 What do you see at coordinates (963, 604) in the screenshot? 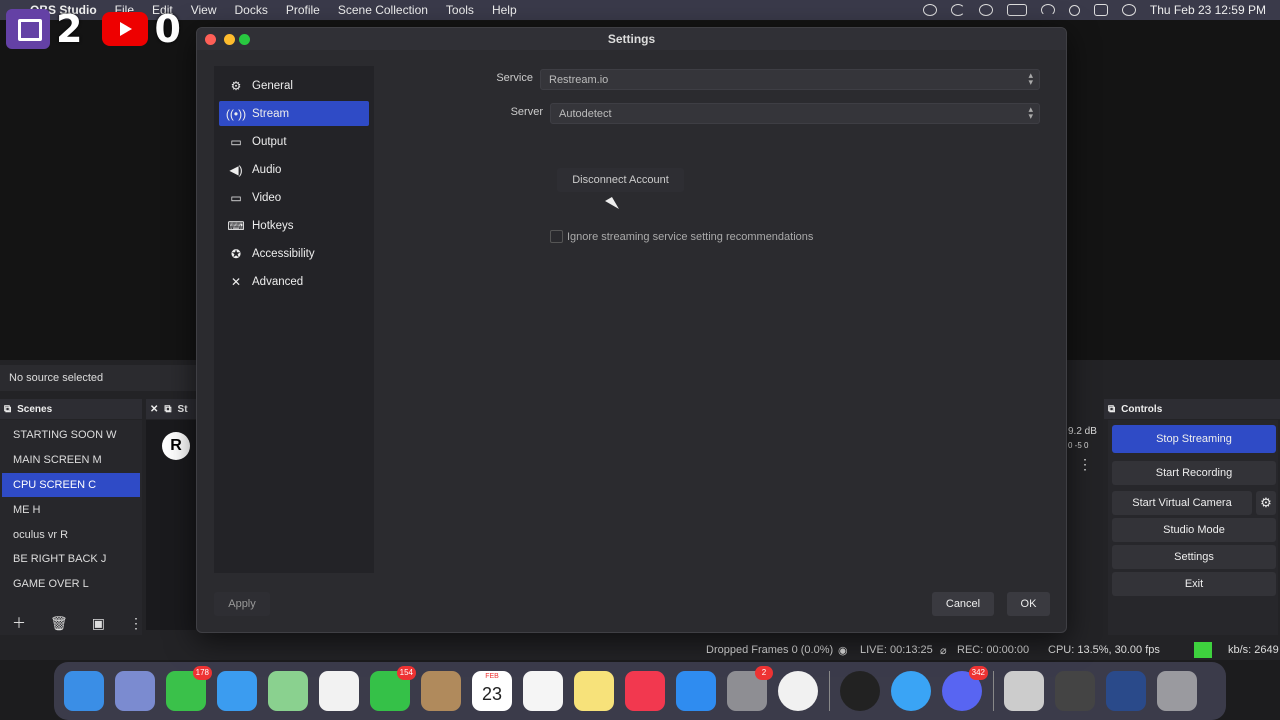
I see `cancel-button: Cancel` at bounding box center [963, 604].